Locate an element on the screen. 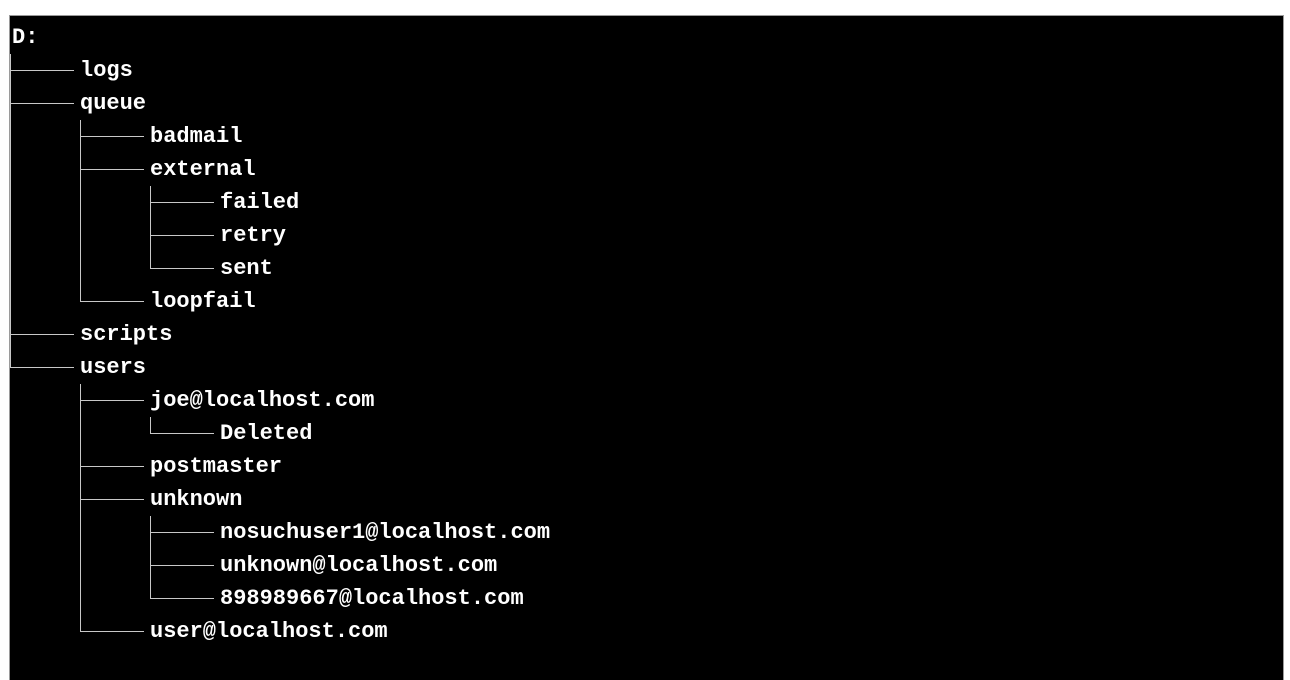 This screenshot has width=1290, height=680. tree-node: Deleted is located at coordinates (646, 433).